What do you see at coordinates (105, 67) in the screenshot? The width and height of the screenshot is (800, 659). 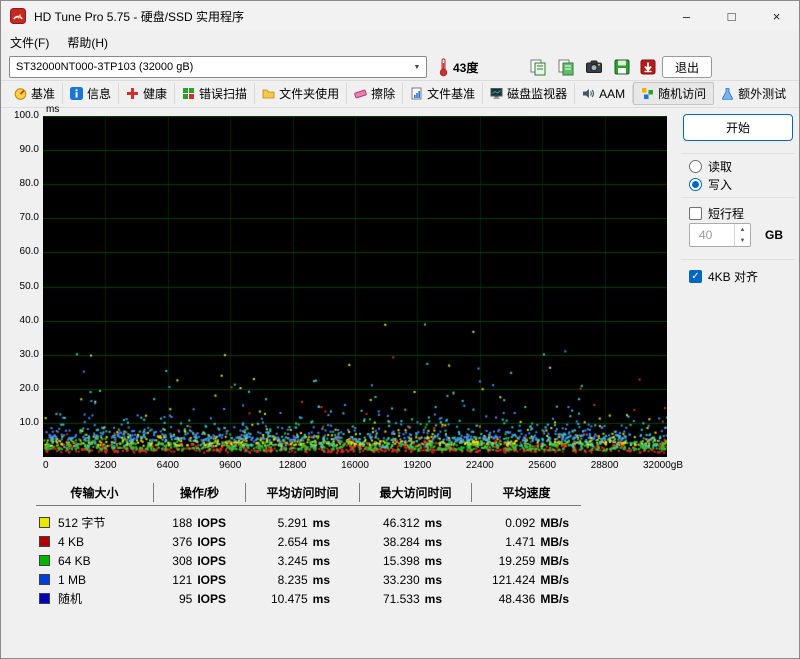 I see `drive-selector-value: ST32000NT000-3TP103 (32000 gB)` at bounding box center [105, 67].